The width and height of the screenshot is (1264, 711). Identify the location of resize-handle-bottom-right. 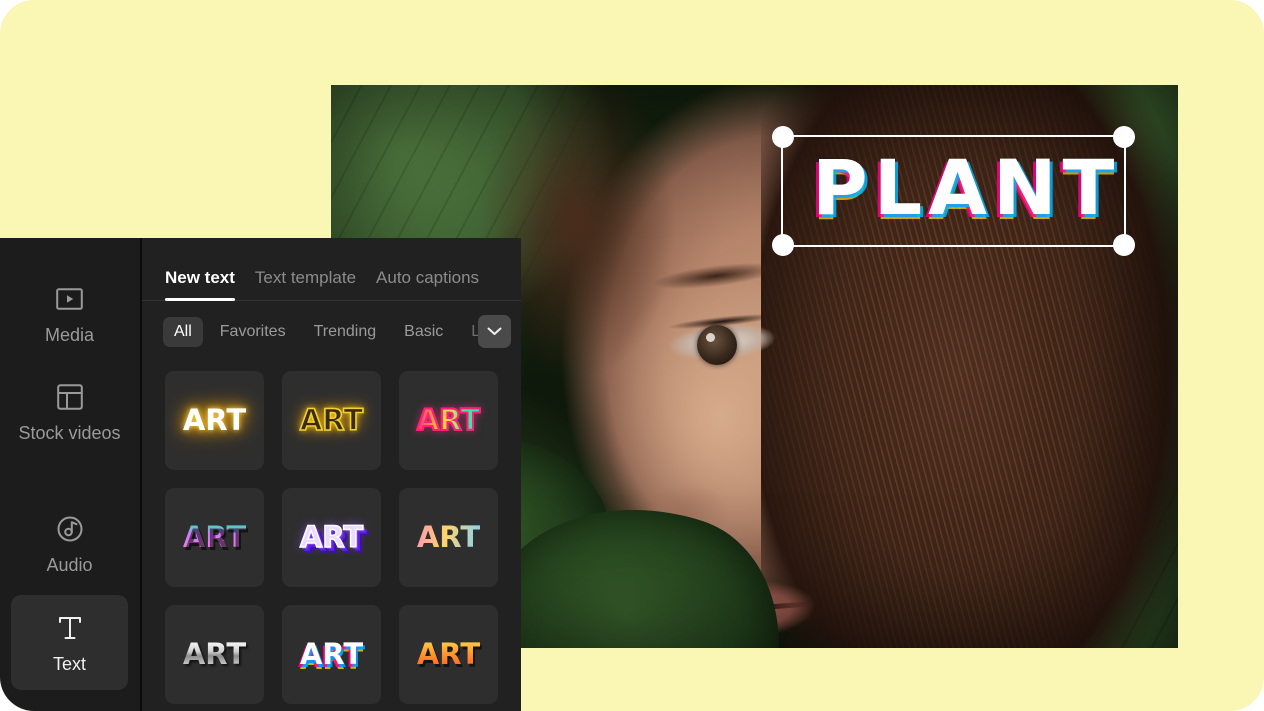
(1124, 245).